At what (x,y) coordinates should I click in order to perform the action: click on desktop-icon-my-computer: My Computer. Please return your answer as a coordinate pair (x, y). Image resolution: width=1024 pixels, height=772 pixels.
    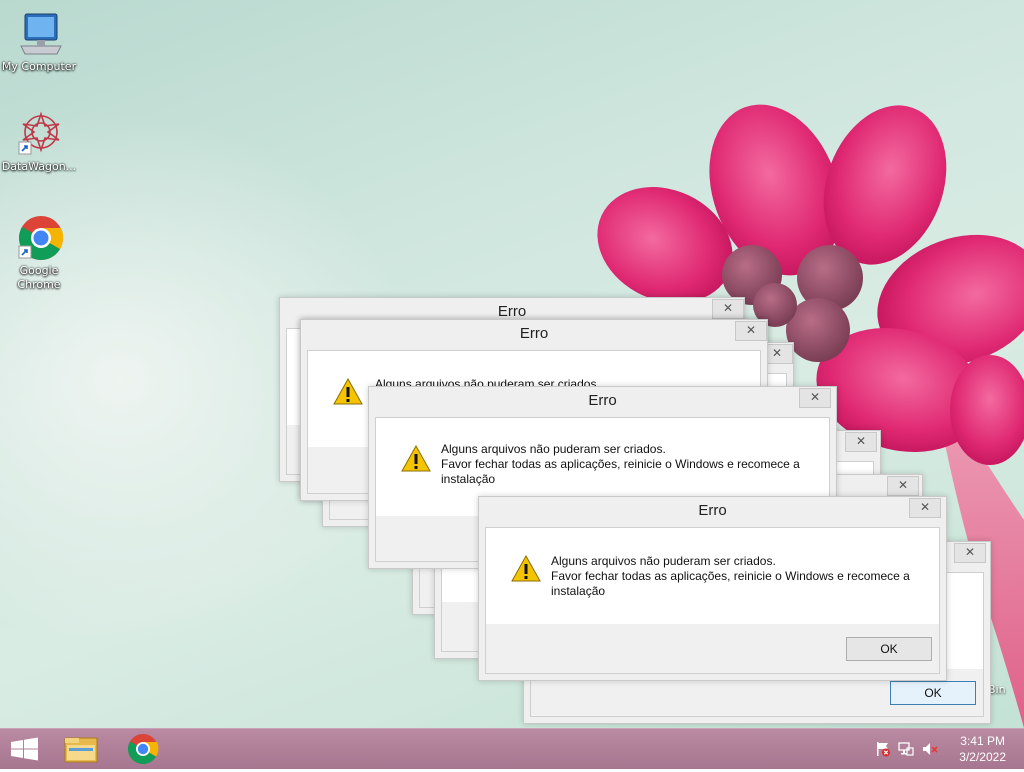
    Looking at the image, I should click on (39, 42).